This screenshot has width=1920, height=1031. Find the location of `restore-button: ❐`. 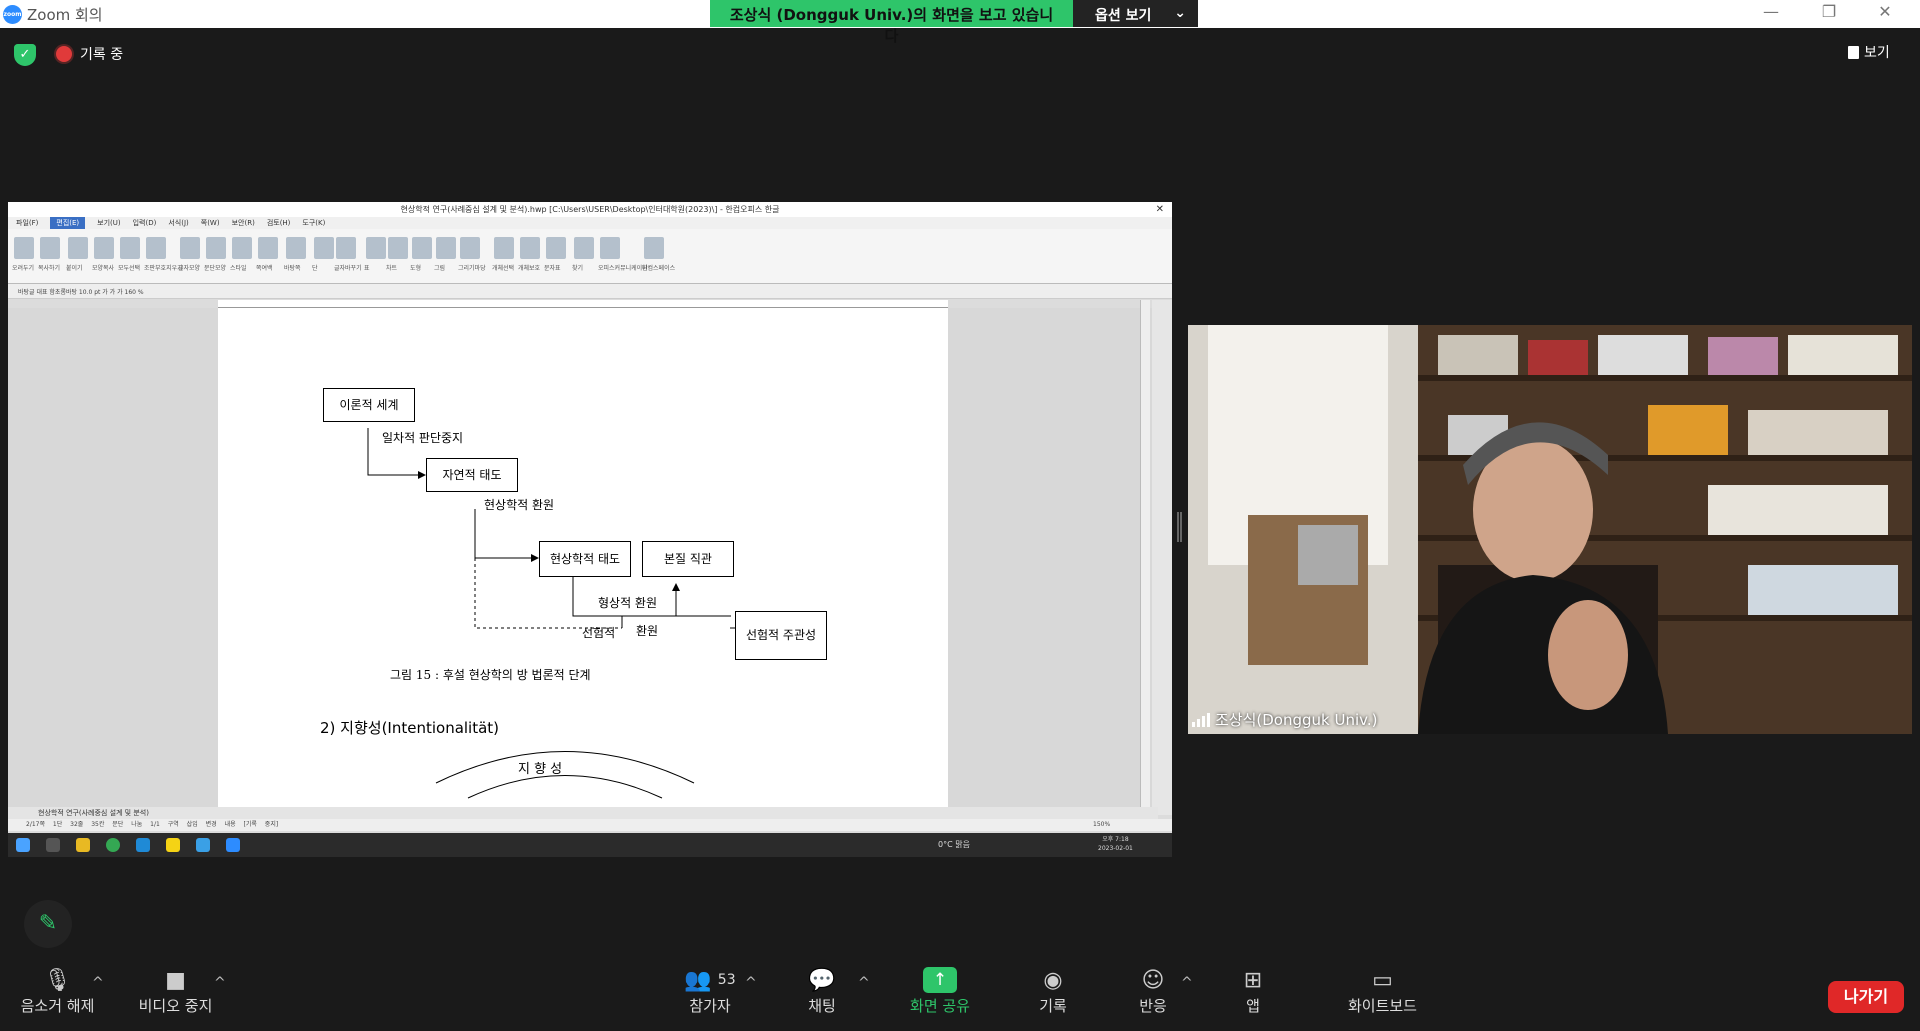

restore-button: ❐ is located at coordinates (1829, 14).